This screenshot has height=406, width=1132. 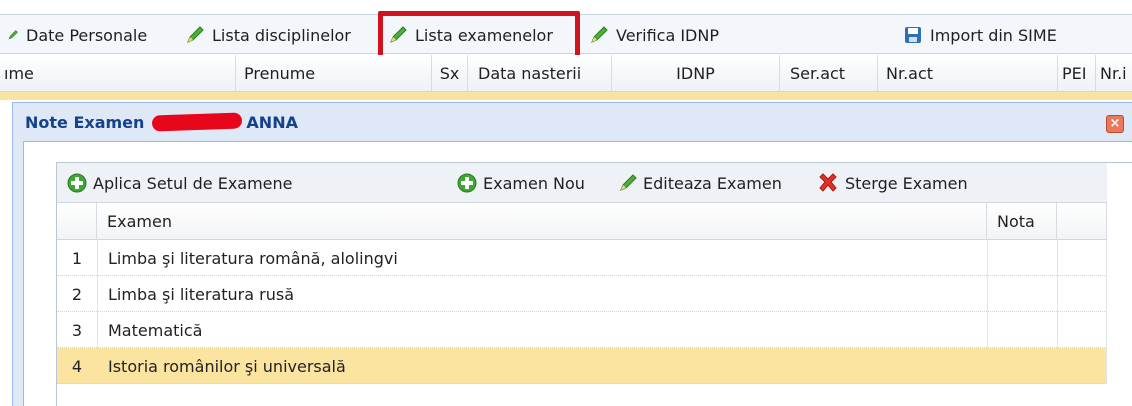 What do you see at coordinates (272, 122) in the screenshot?
I see `dialog-title-suffix: ANNA` at bounding box center [272, 122].